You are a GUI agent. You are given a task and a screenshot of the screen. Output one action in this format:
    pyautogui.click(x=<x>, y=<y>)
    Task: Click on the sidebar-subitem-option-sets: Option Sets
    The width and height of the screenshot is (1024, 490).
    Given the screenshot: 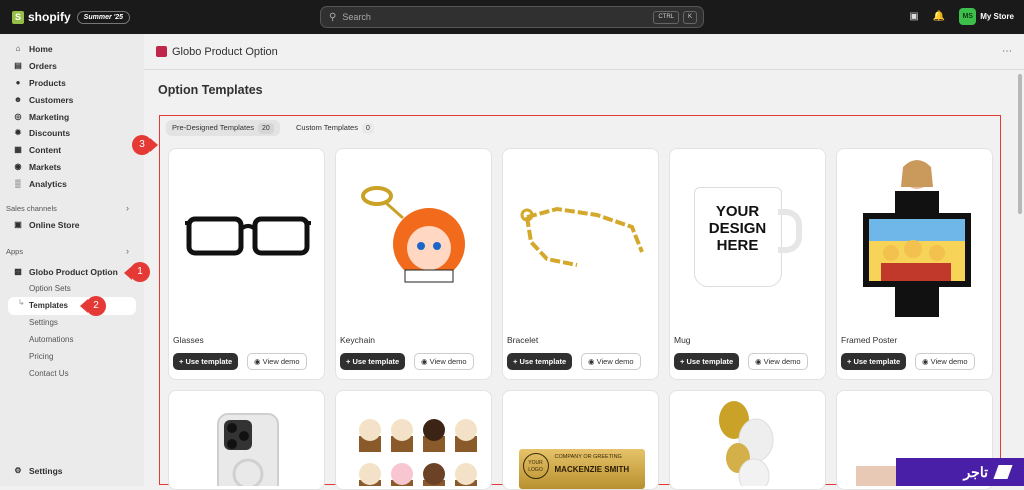 What is the action you would take?
    pyautogui.click(x=50, y=288)
    